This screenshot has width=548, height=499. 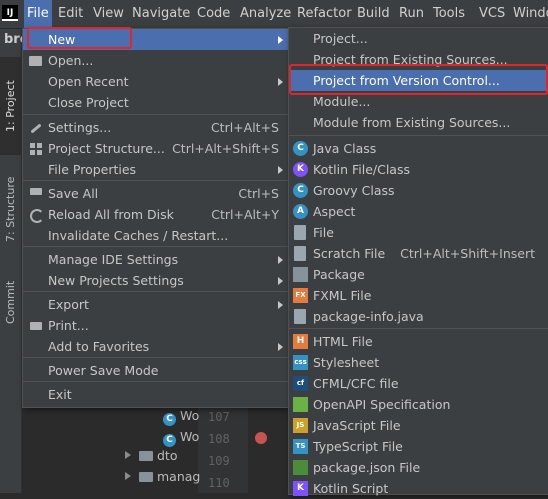 What do you see at coordinates (349, 253) in the screenshot?
I see `menu-item-label: Scratch File` at bounding box center [349, 253].